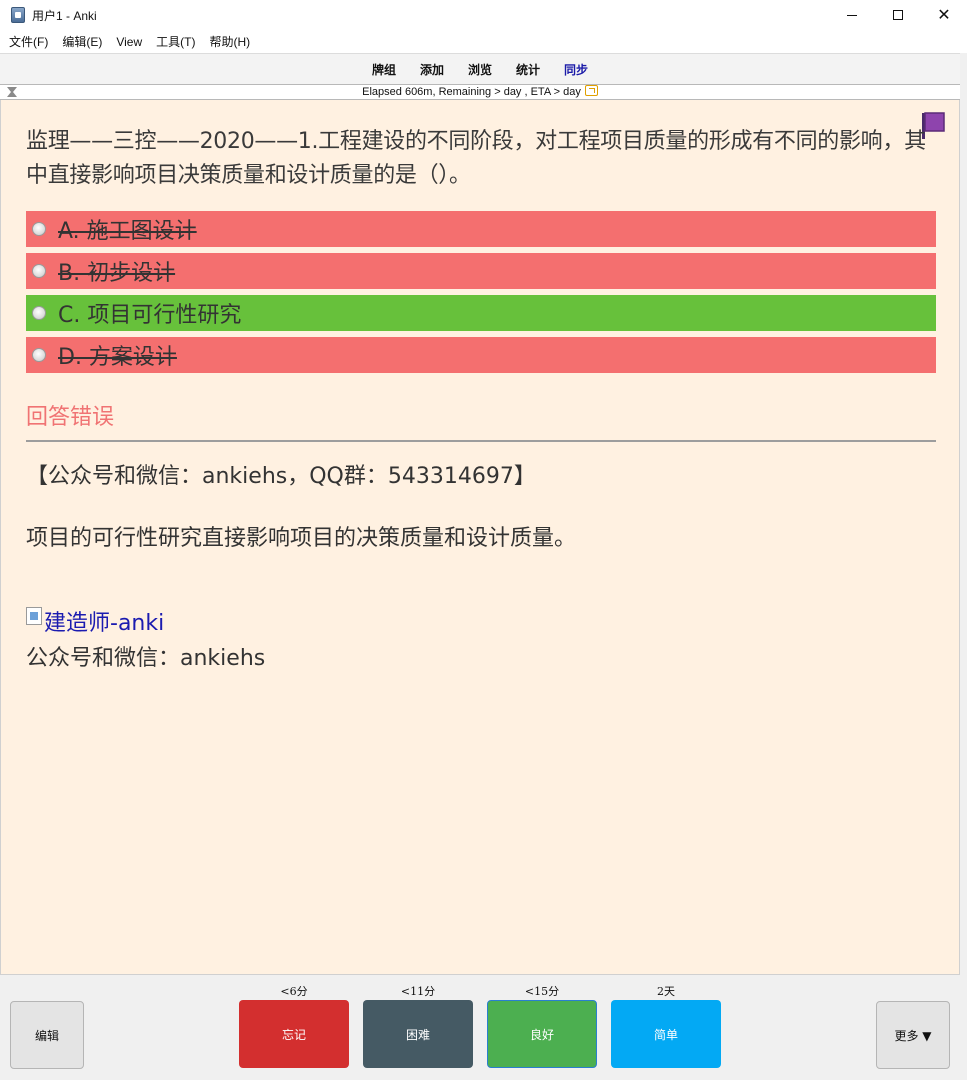 Image resolution: width=967 pixels, height=1080 pixels. What do you see at coordinates (104, 623) in the screenshot?
I see `image-alt-text: 建造师-anki` at bounding box center [104, 623].